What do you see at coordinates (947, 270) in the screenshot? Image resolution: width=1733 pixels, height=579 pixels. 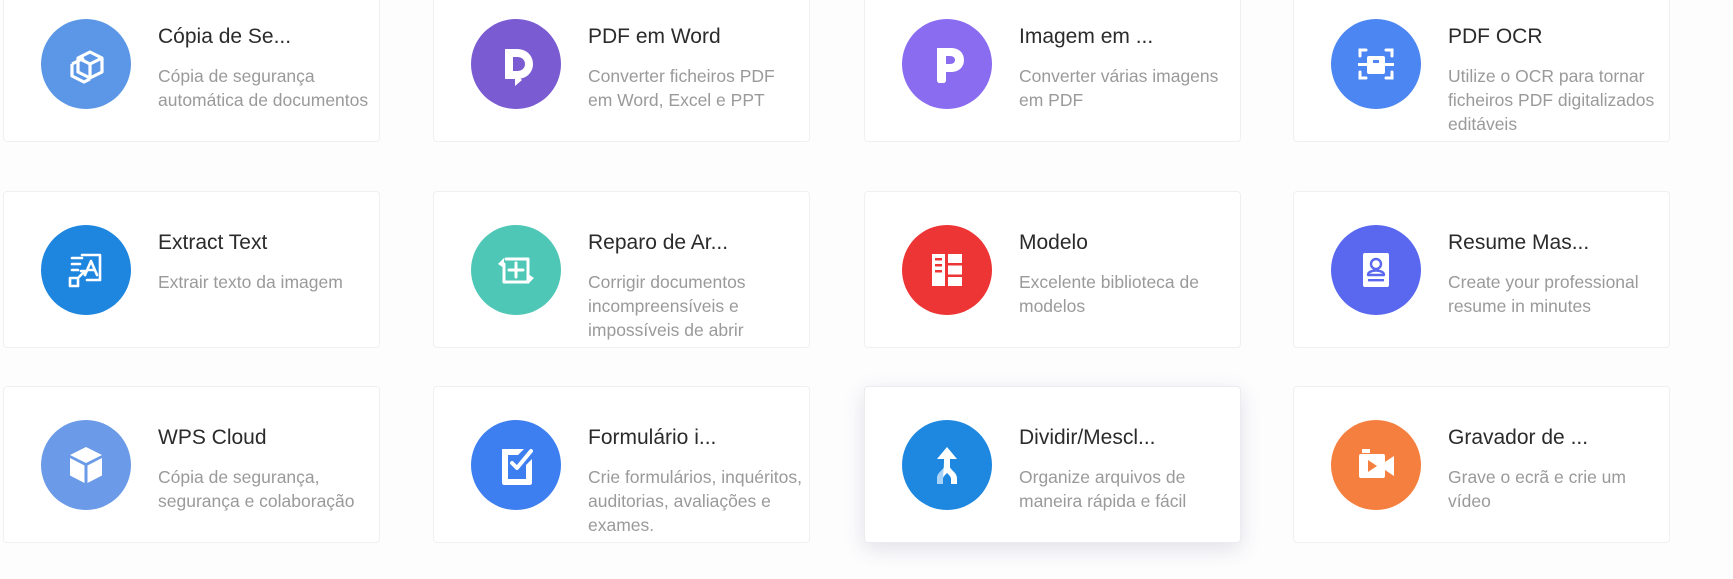 I see `template-icon` at bounding box center [947, 270].